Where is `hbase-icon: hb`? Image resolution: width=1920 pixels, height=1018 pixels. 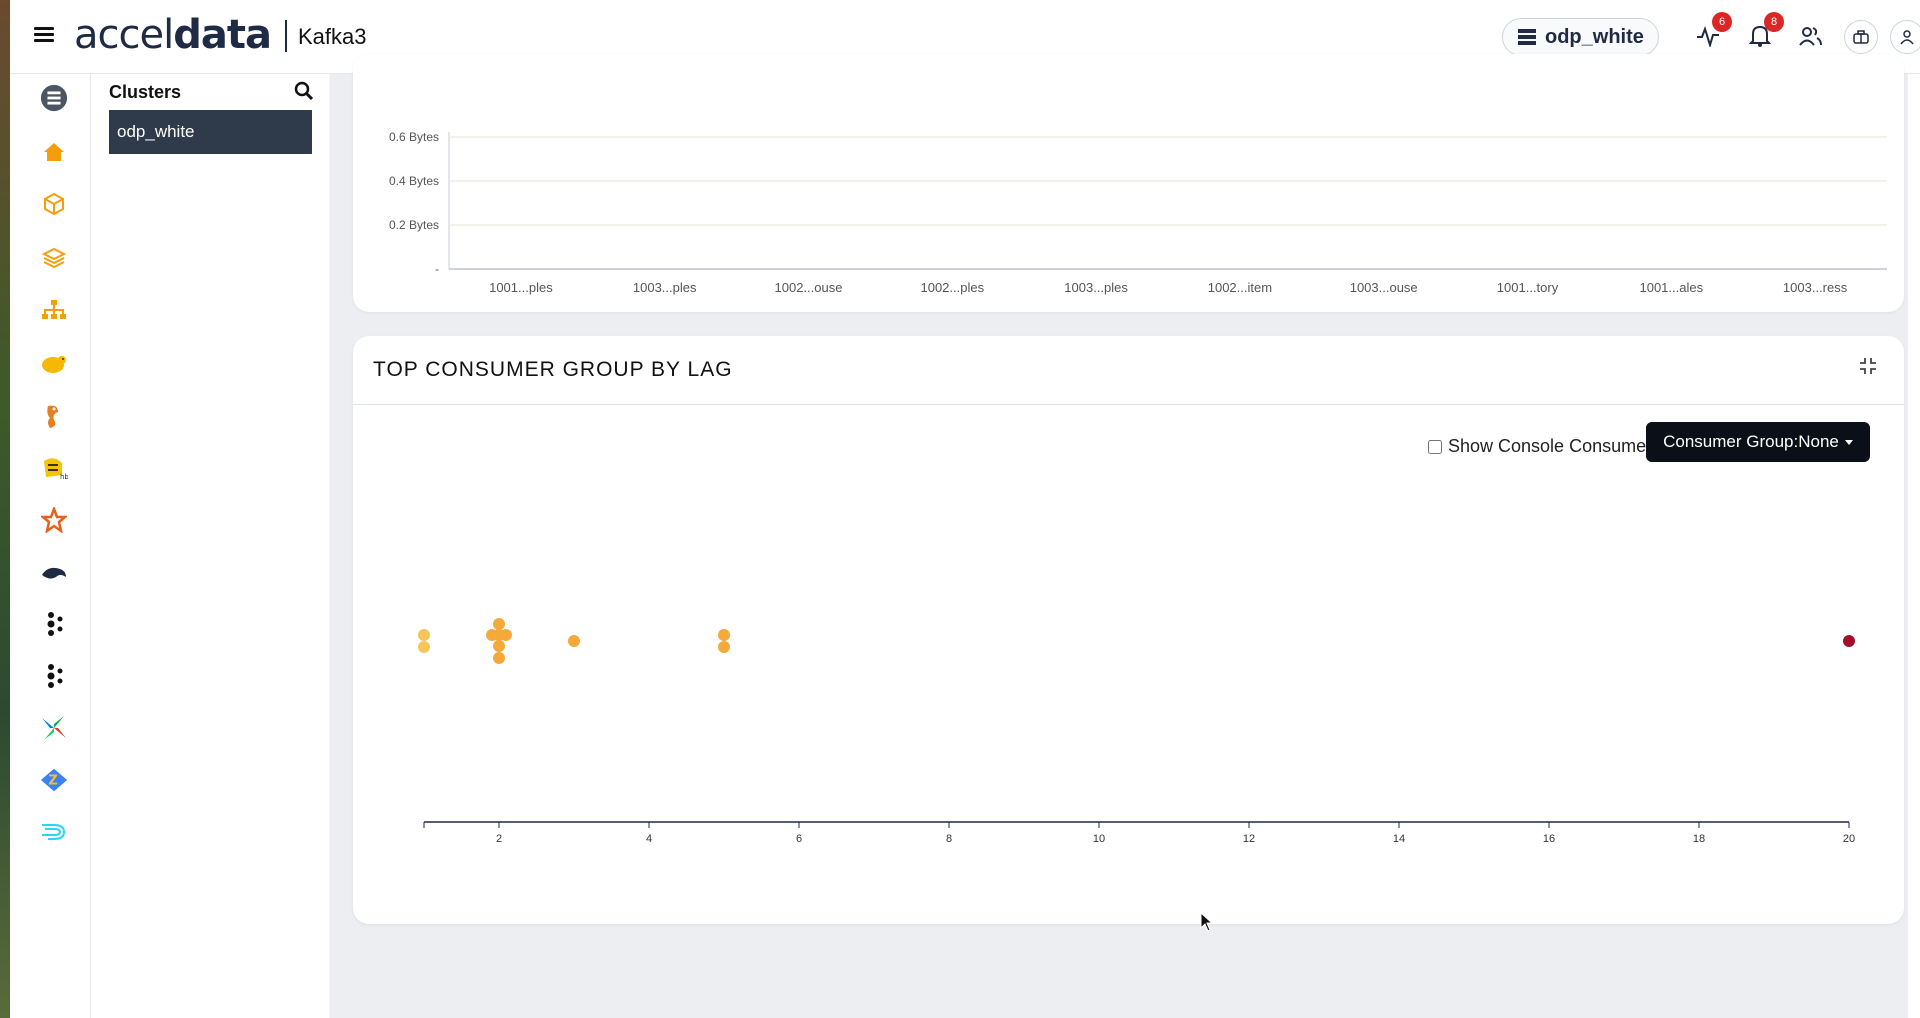 hbase-icon: hb is located at coordinates (54, 468).